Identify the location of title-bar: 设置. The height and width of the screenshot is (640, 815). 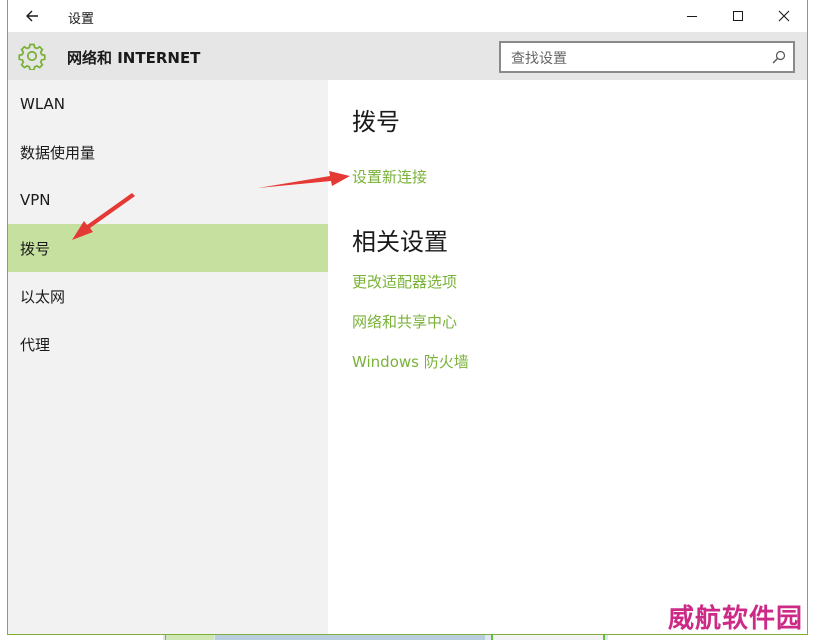
(407, 16).